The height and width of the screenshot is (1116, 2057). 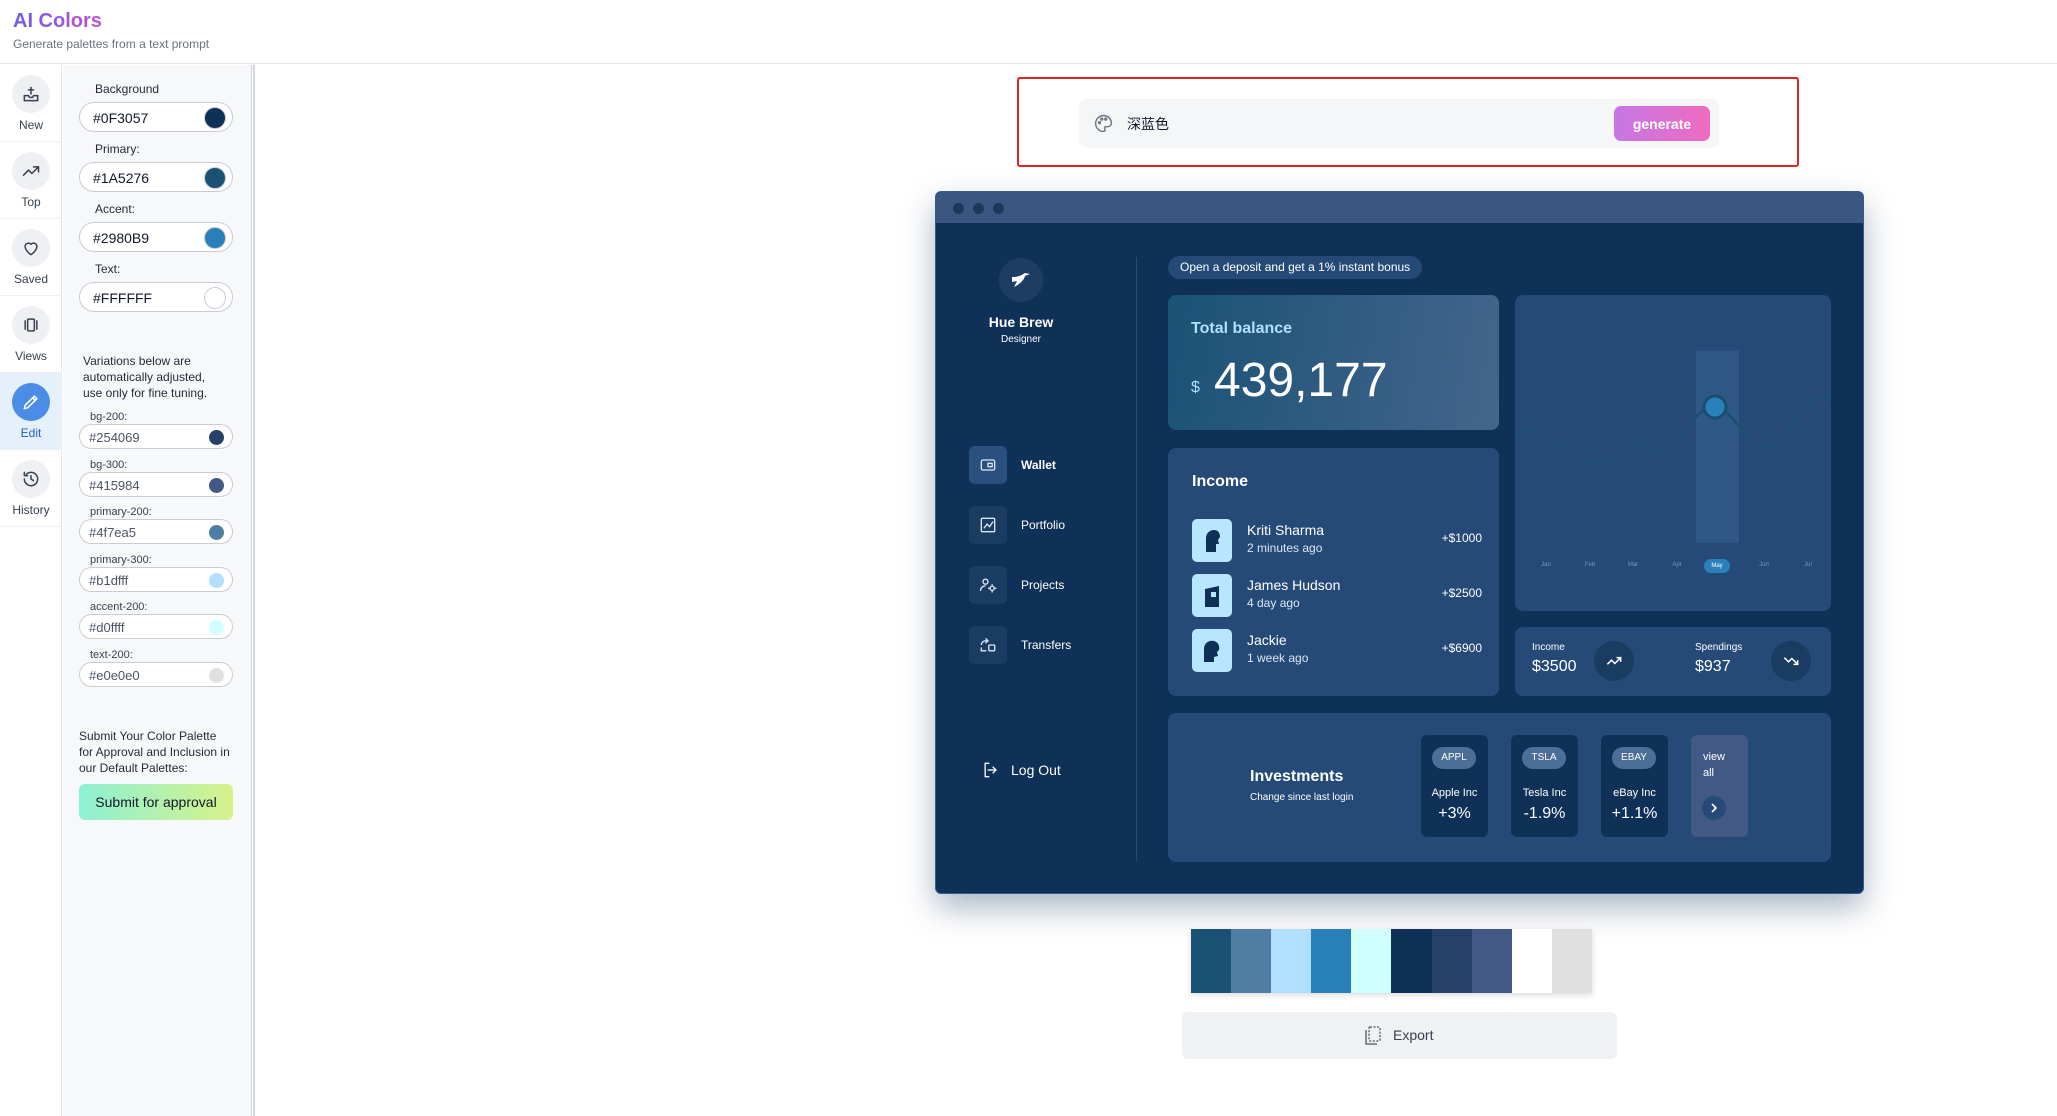 I want to click on preview-nav-label: Transfers, so click(x=1046, y=645).